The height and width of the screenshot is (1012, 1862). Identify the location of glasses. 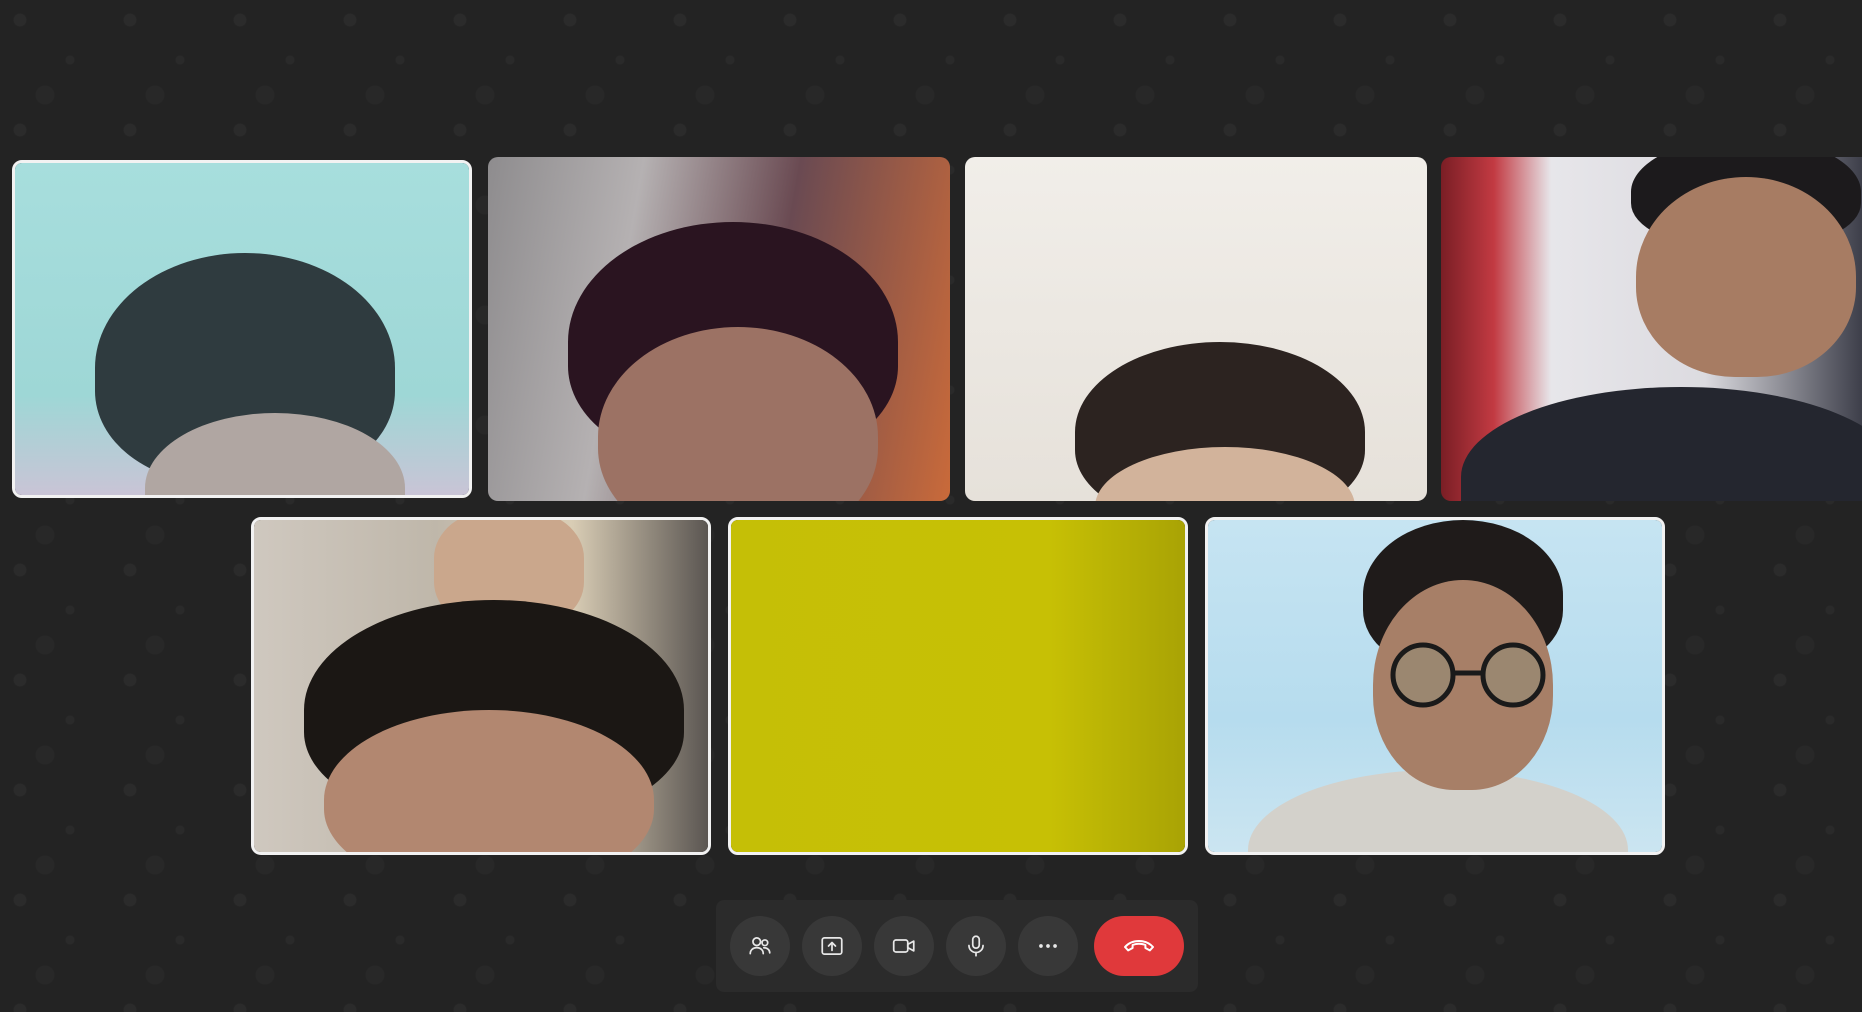
(1468, 675).